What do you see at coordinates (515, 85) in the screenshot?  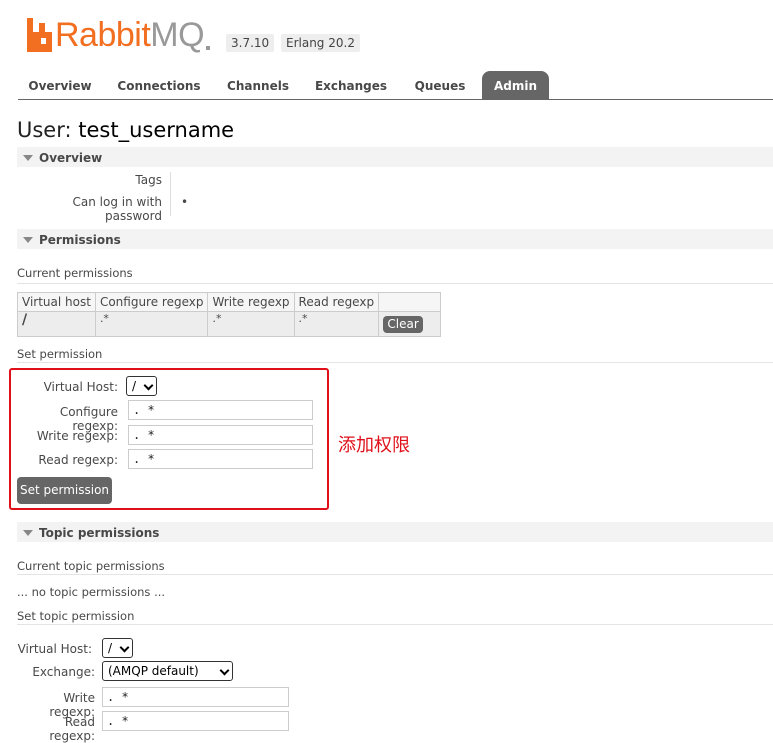 I see `tab-admin: Admin` at bounding box center [515, 85].